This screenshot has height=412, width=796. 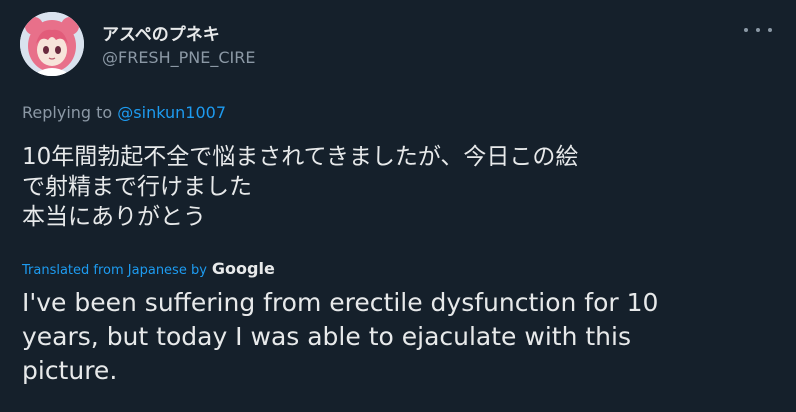 I want to click on reply-mention-link: @sinkun1007, so click(x=171, y=112).